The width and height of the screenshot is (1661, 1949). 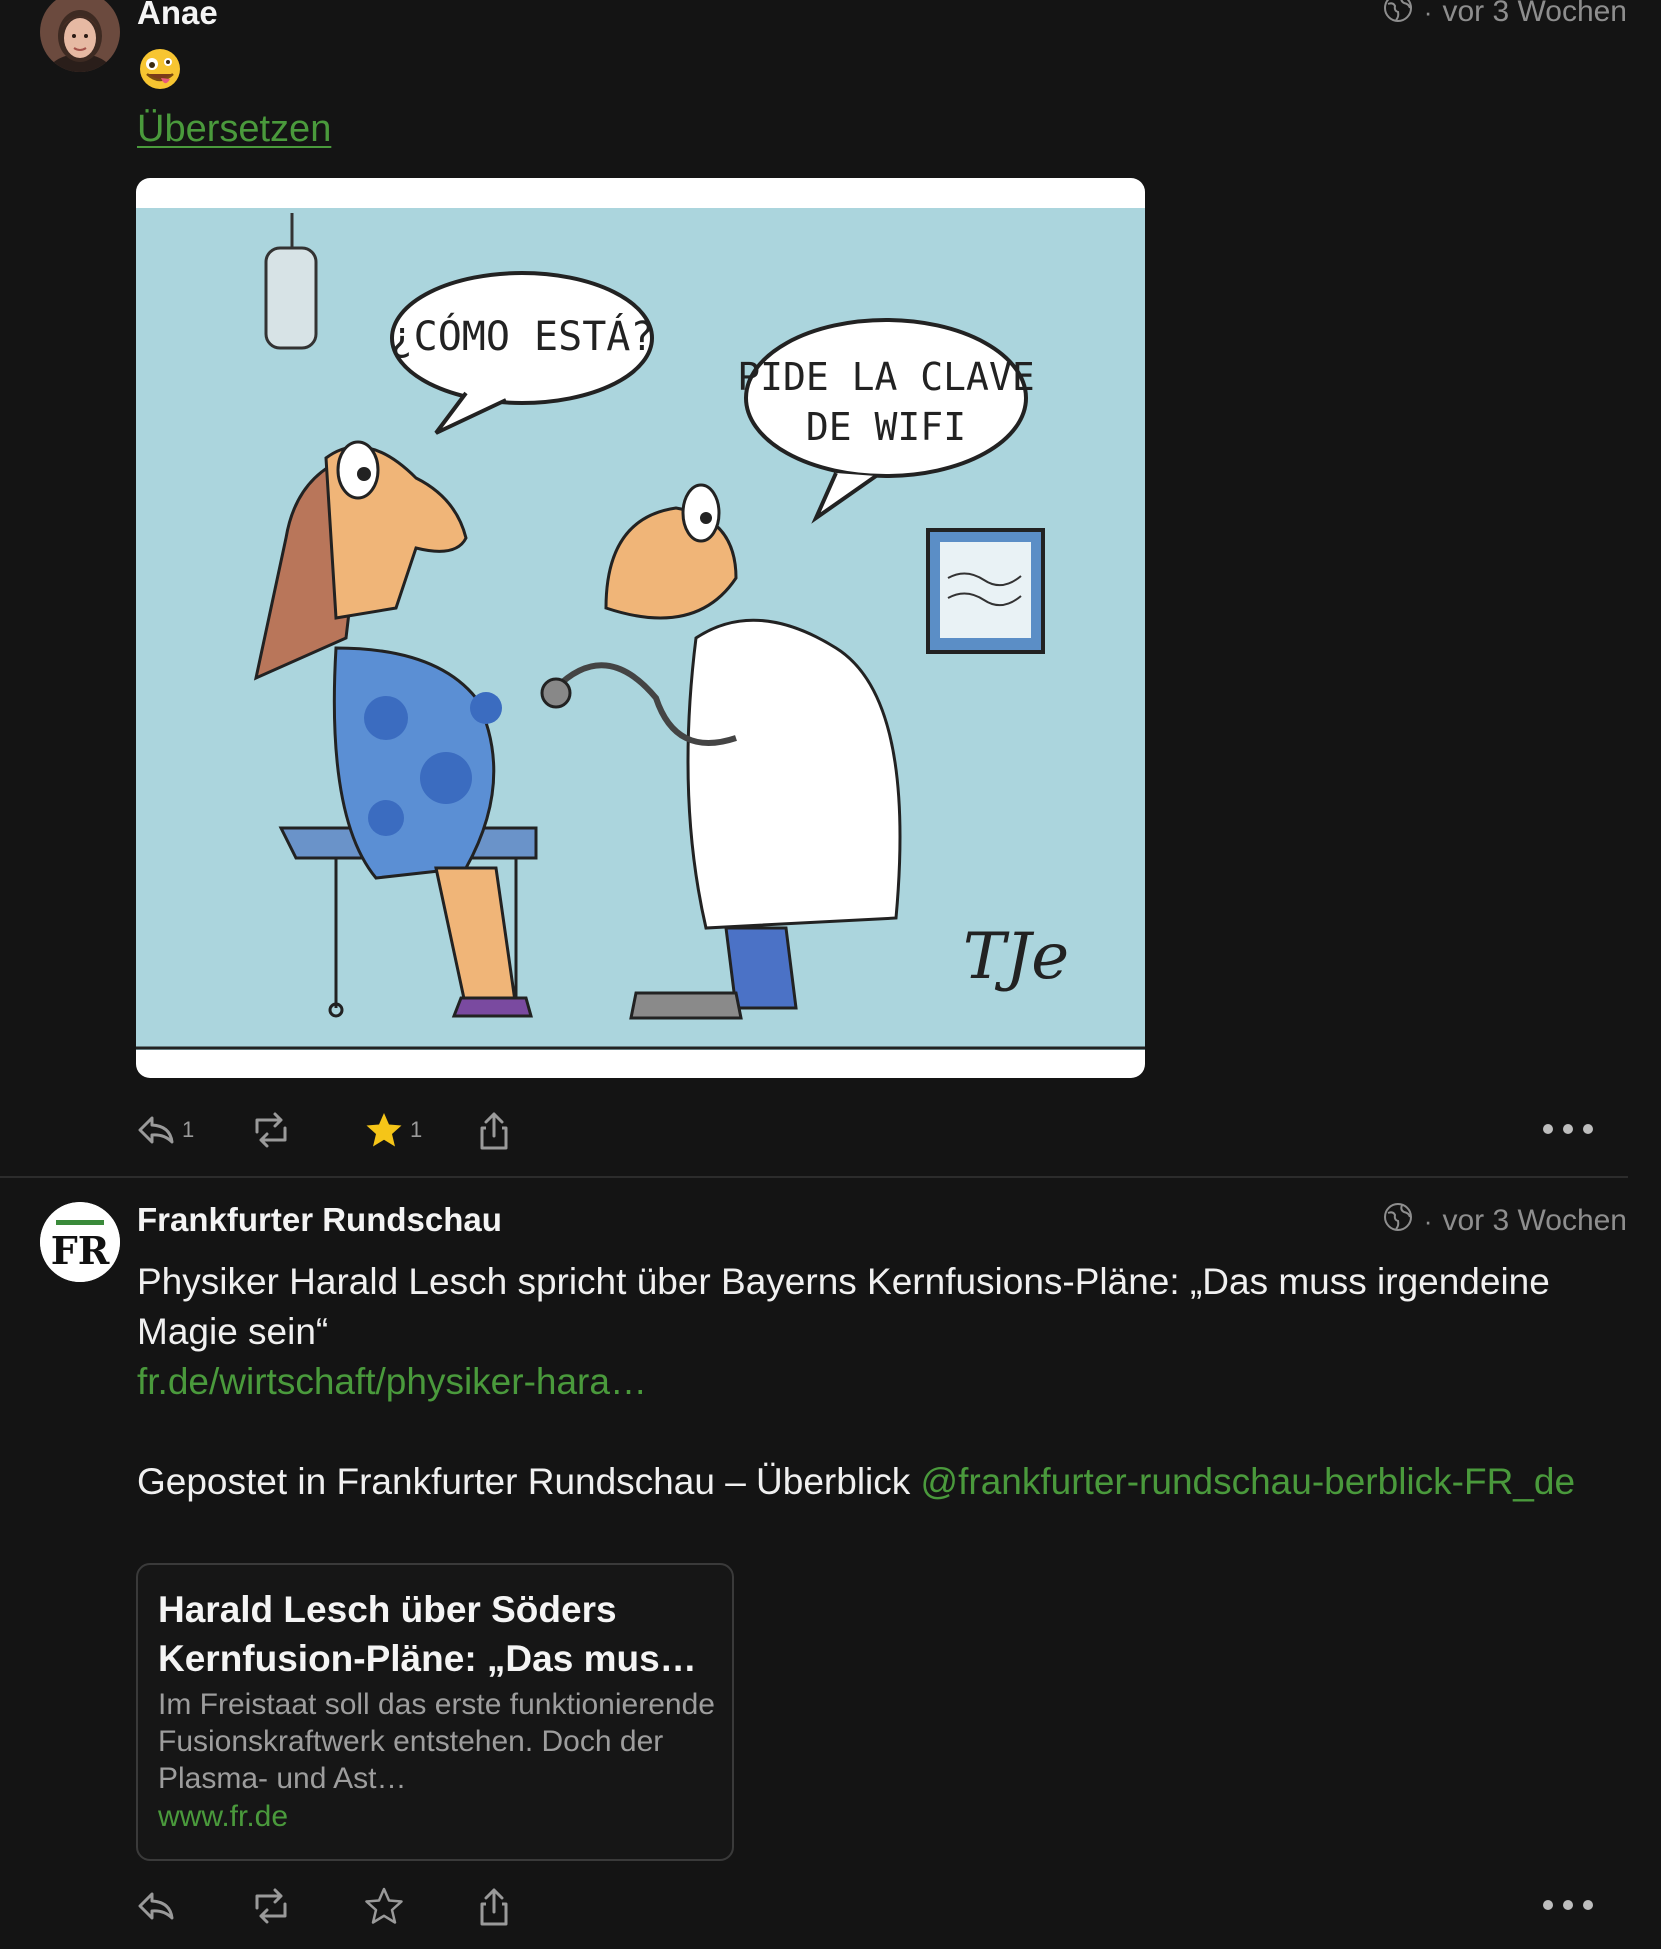 I want to click on reply-button, so click(x=156, y=1906).